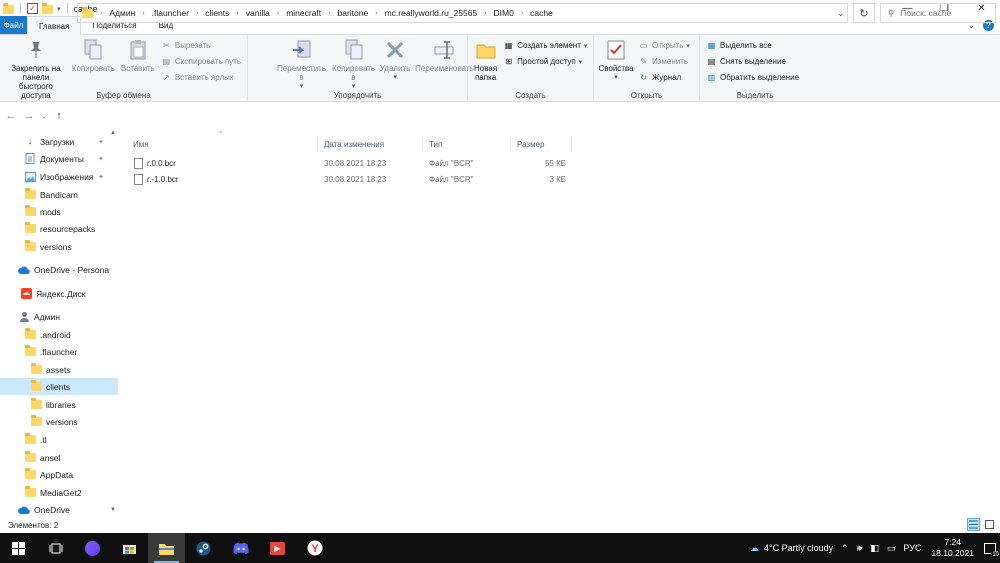 The height and width of the screenshot is (563, 1000). What do you see at coordinates (59, 474) in the screenshot?
I see `nav-item: AppData` at bounding box center [59, 474].